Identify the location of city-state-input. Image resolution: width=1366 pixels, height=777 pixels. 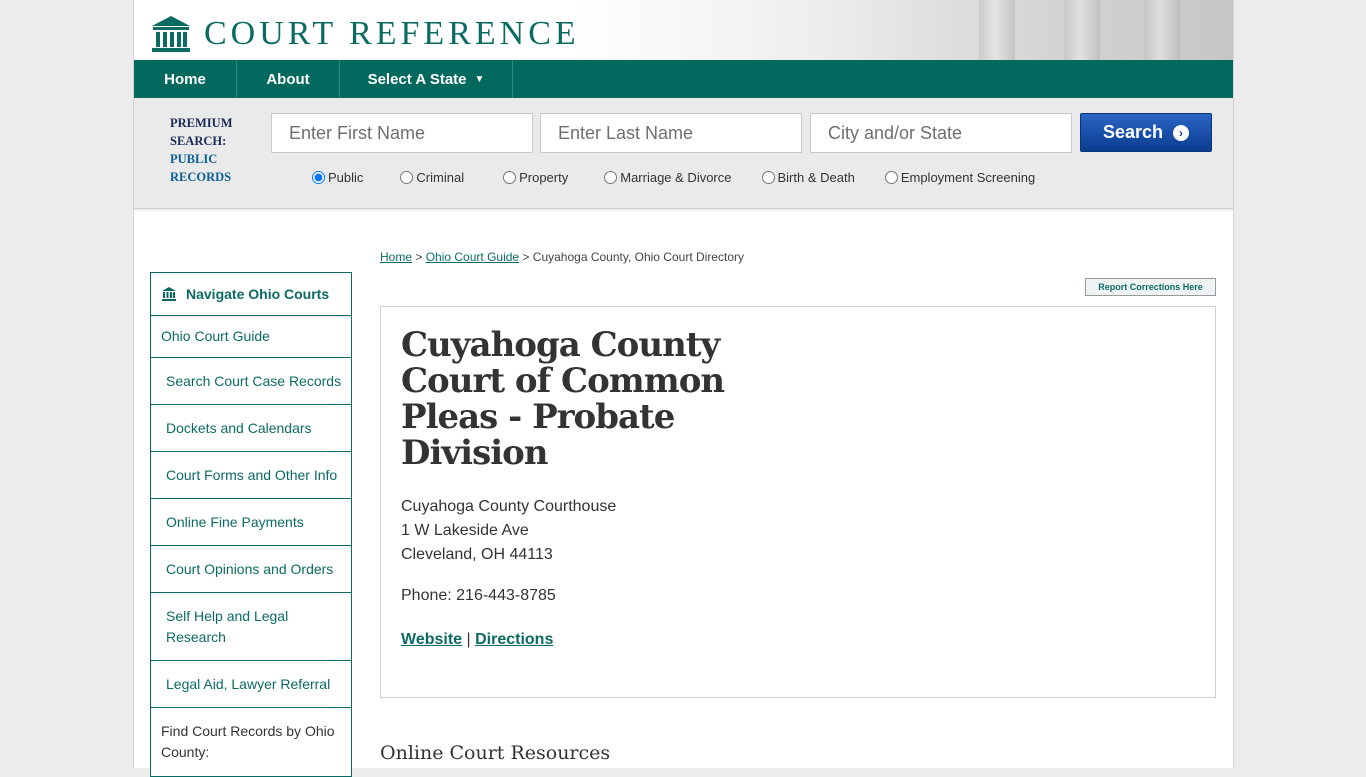
(941, 133).